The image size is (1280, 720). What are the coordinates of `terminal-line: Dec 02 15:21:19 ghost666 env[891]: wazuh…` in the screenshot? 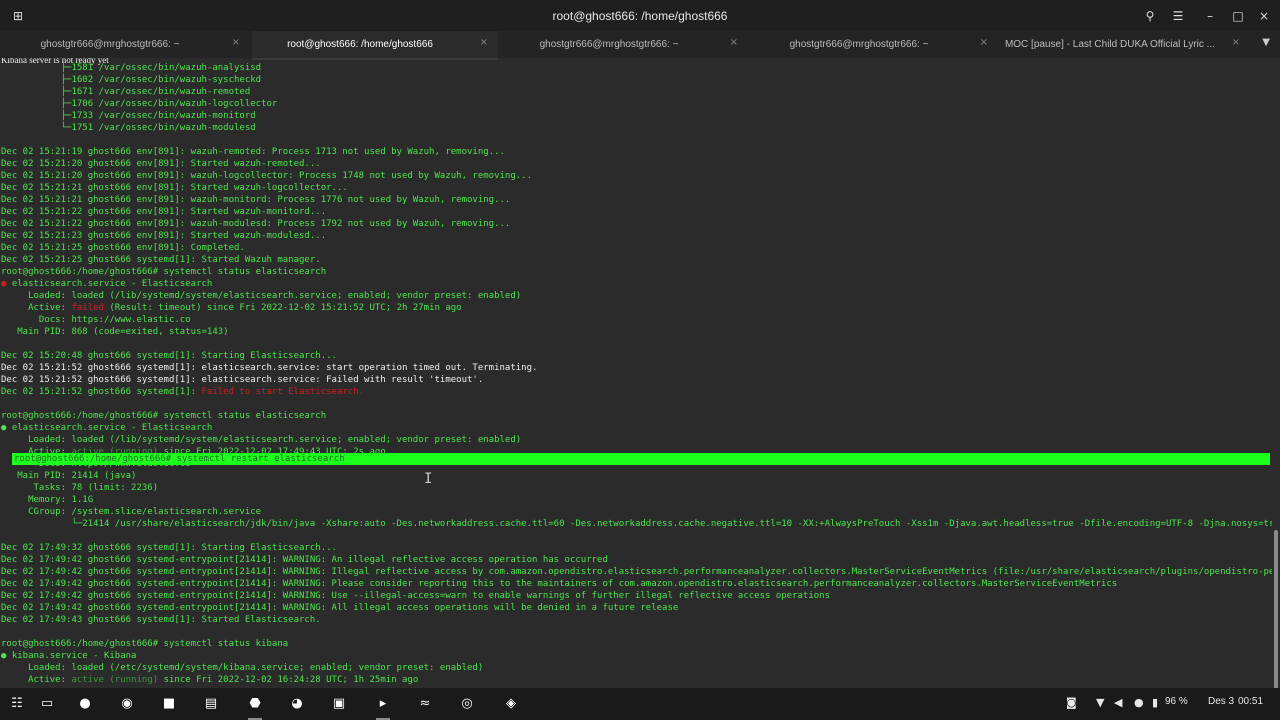 It's located at (253, 152).